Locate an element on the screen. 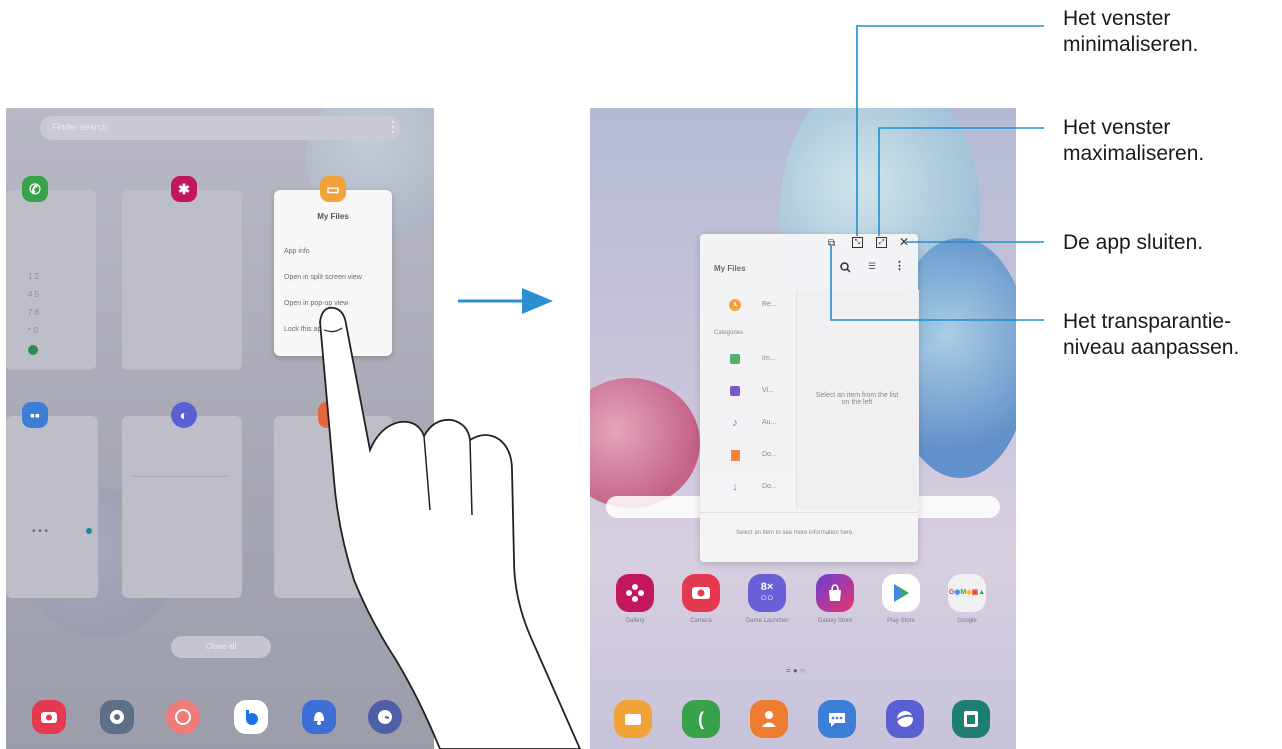  callout-transparency: Het transparantie- niveau aanpassen. is located at coordinates (1151, 335).